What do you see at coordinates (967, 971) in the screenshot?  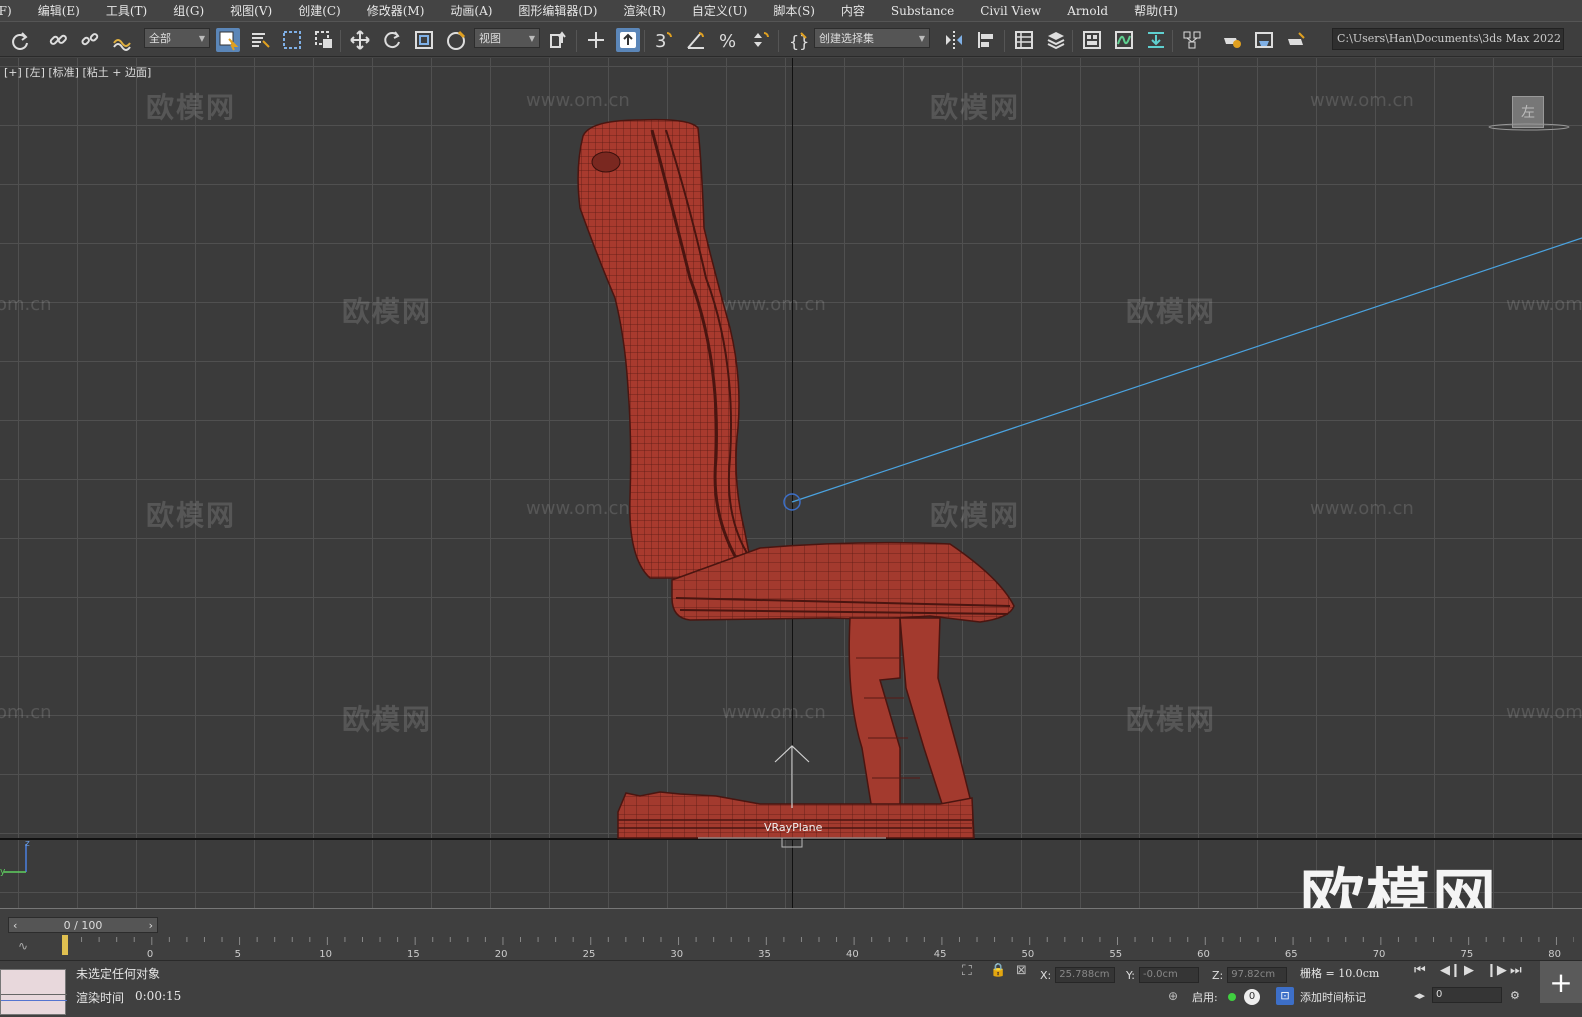 I see `isolate-selection-icon: ⛶` at bounding box center [967, 971].